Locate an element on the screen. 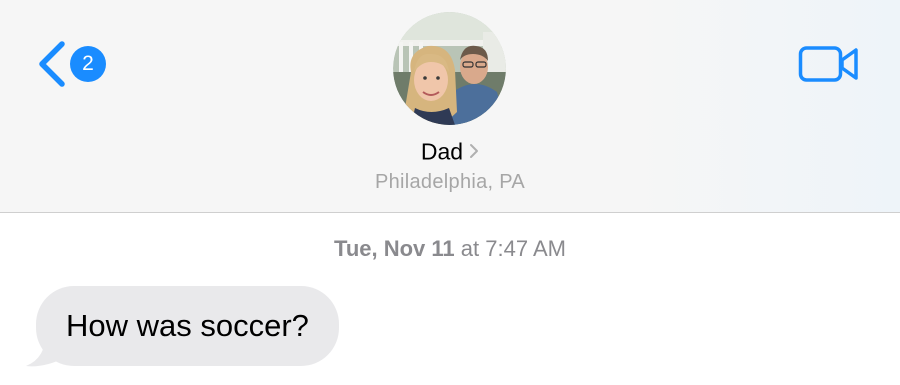  contact-name: Dad is located at coordinates (442, 151).